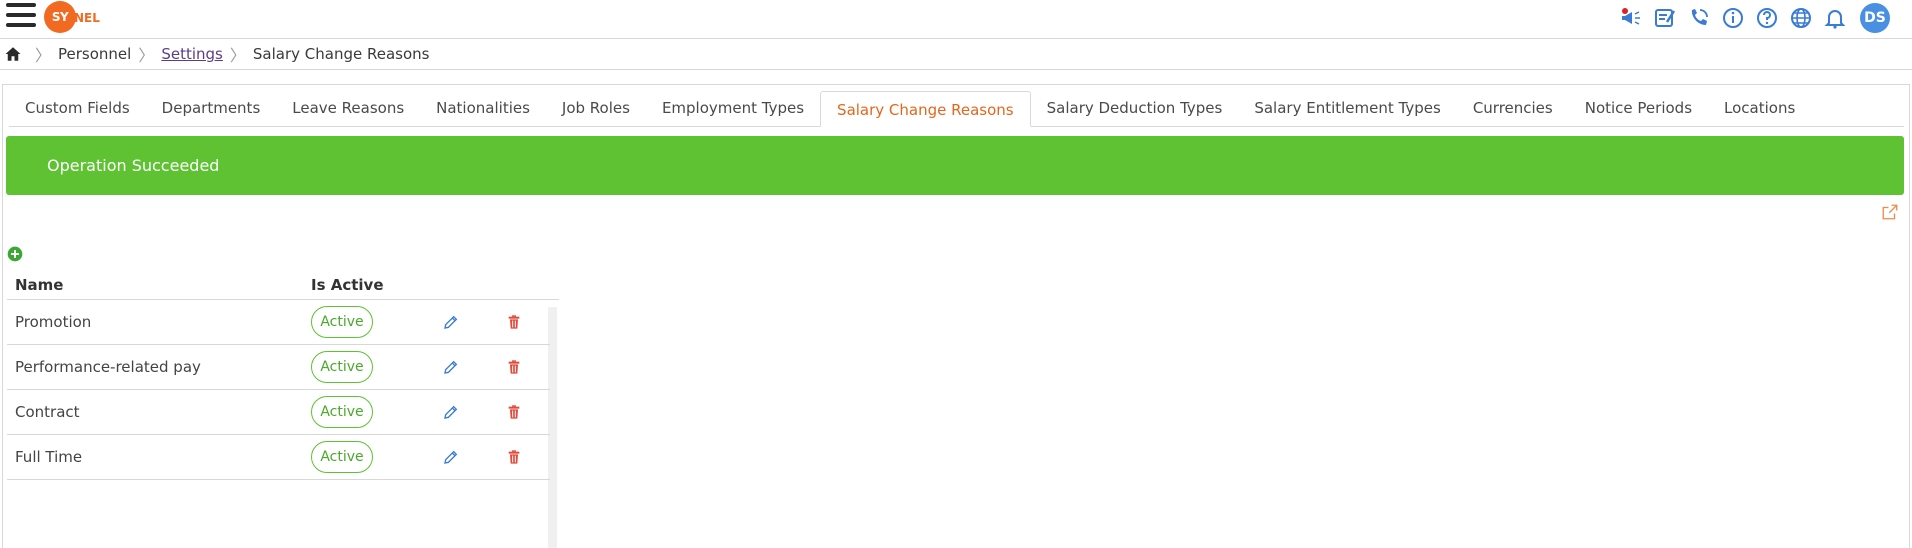  Describe the element at coordinates (108, 367) in the screenshot. I see `row-name: Performance-related pay` at that location.